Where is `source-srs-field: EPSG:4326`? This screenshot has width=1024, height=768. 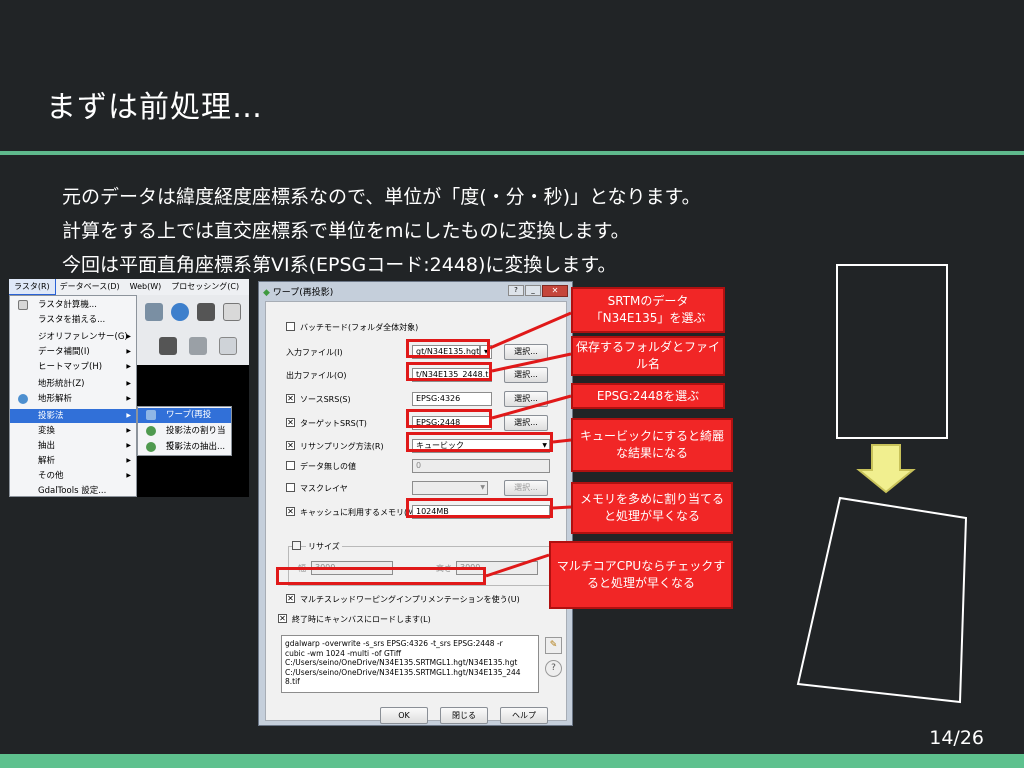
source-srs-field: EPSG:4326 is located at coordinates (452, 399).